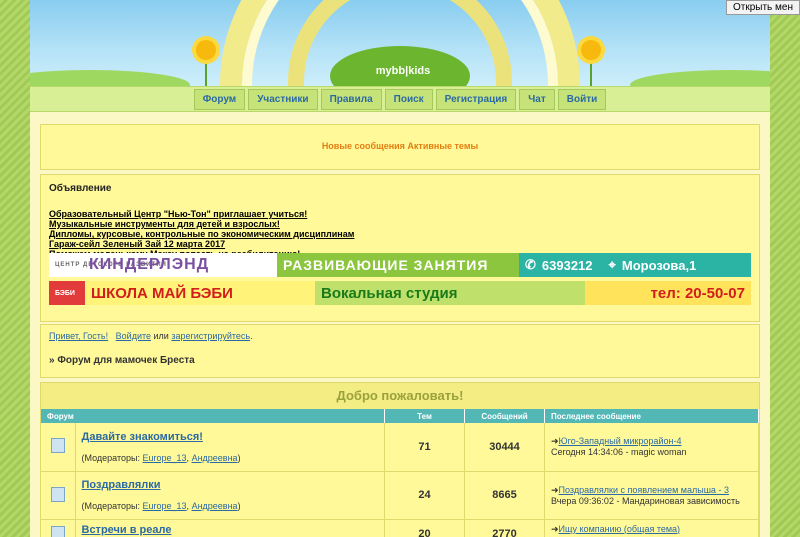  What do you see at coordinates (424, 447) in the screenshot?
I see `topics-count: 71` at bounding box center [424, 447].